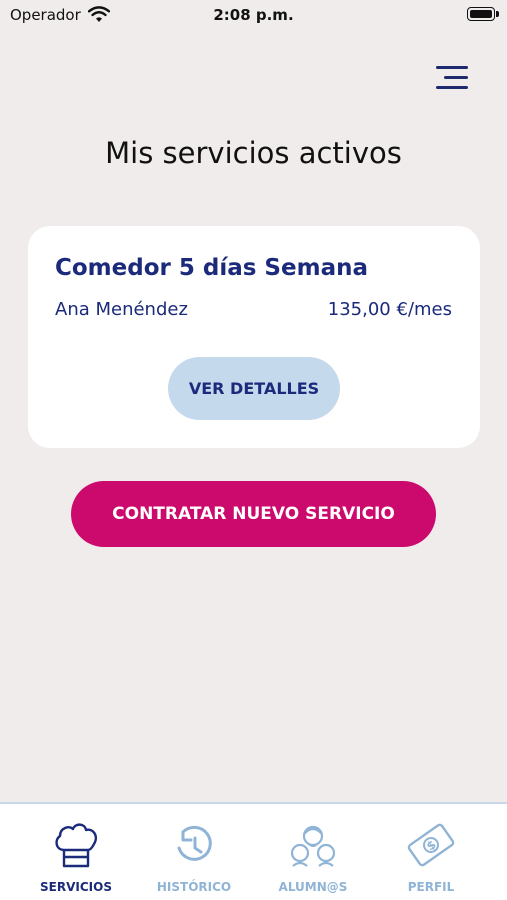 This screenshot has width=507, height=900. I want to click on service-price: 135,00 €/mes, so click(389, 309).